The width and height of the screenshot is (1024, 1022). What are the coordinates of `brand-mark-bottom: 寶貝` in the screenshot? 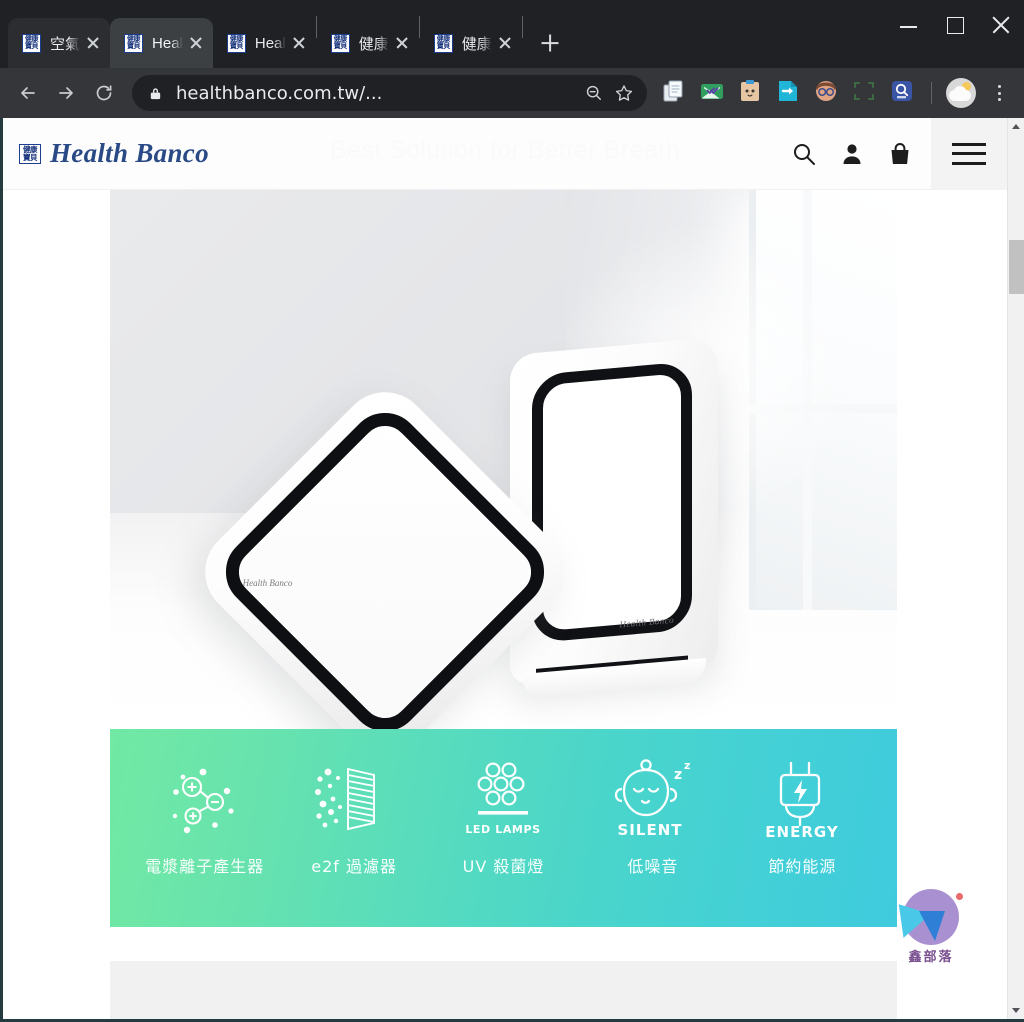 It's located at (30, 157).